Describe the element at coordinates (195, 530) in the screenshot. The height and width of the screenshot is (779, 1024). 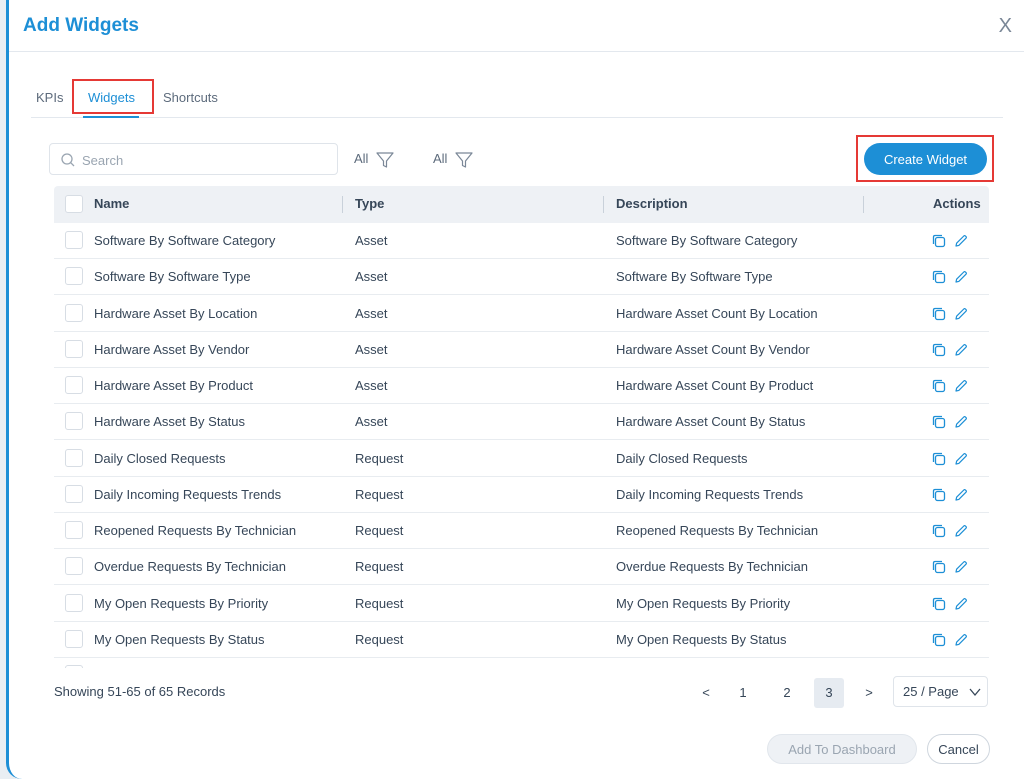
I see `widget-name: Reopened Requests By Technician` at that location.